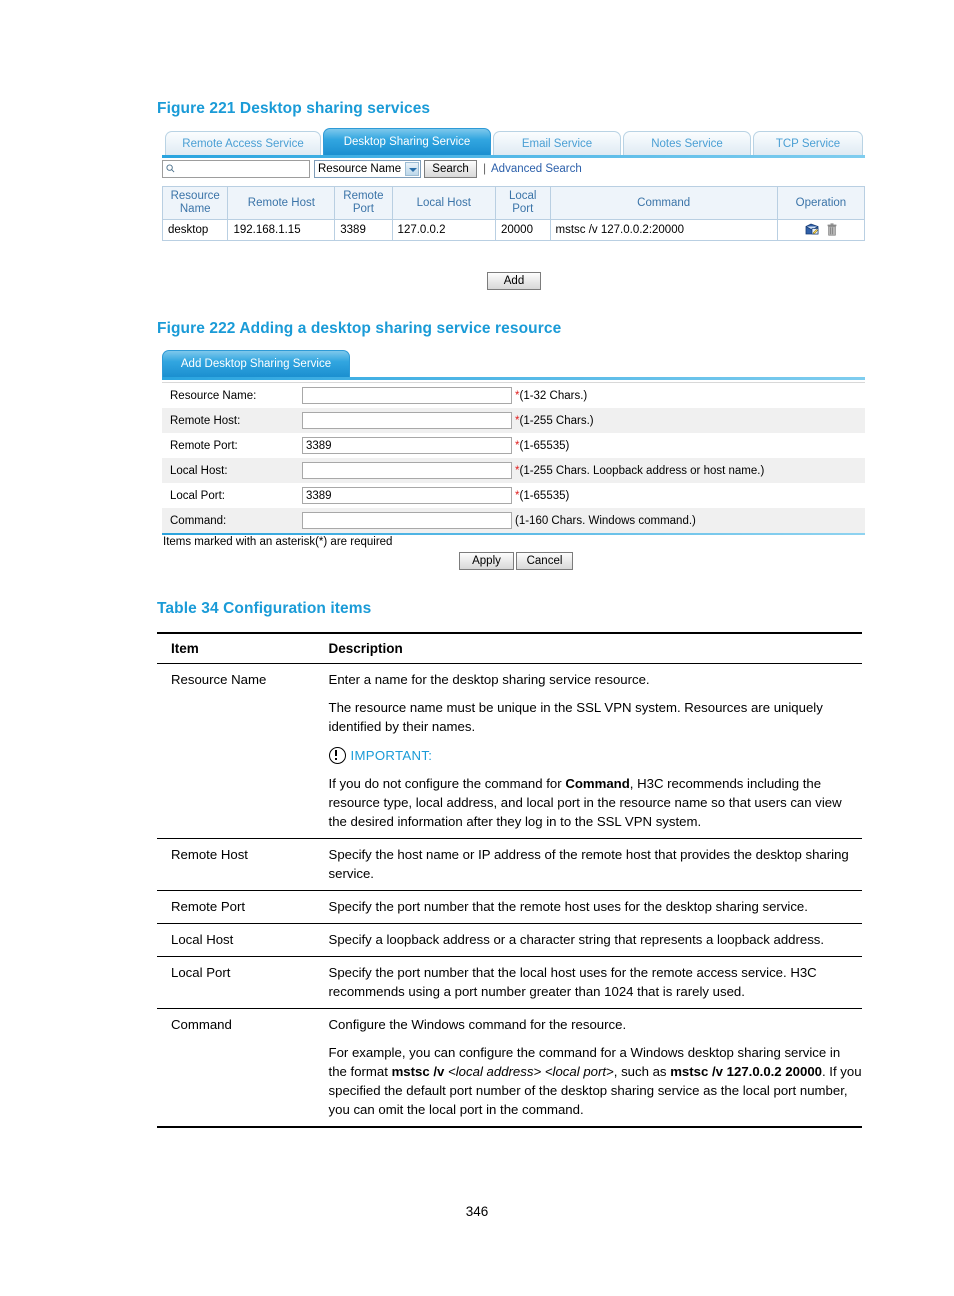 This screenshot has width=954, height=1296. What do you see at coordinates (256, 363) in the screenshot?
I see `tab-add-desktop-sharing-service: Add Desktop Sharing Service` at bounding box center [256, 363].